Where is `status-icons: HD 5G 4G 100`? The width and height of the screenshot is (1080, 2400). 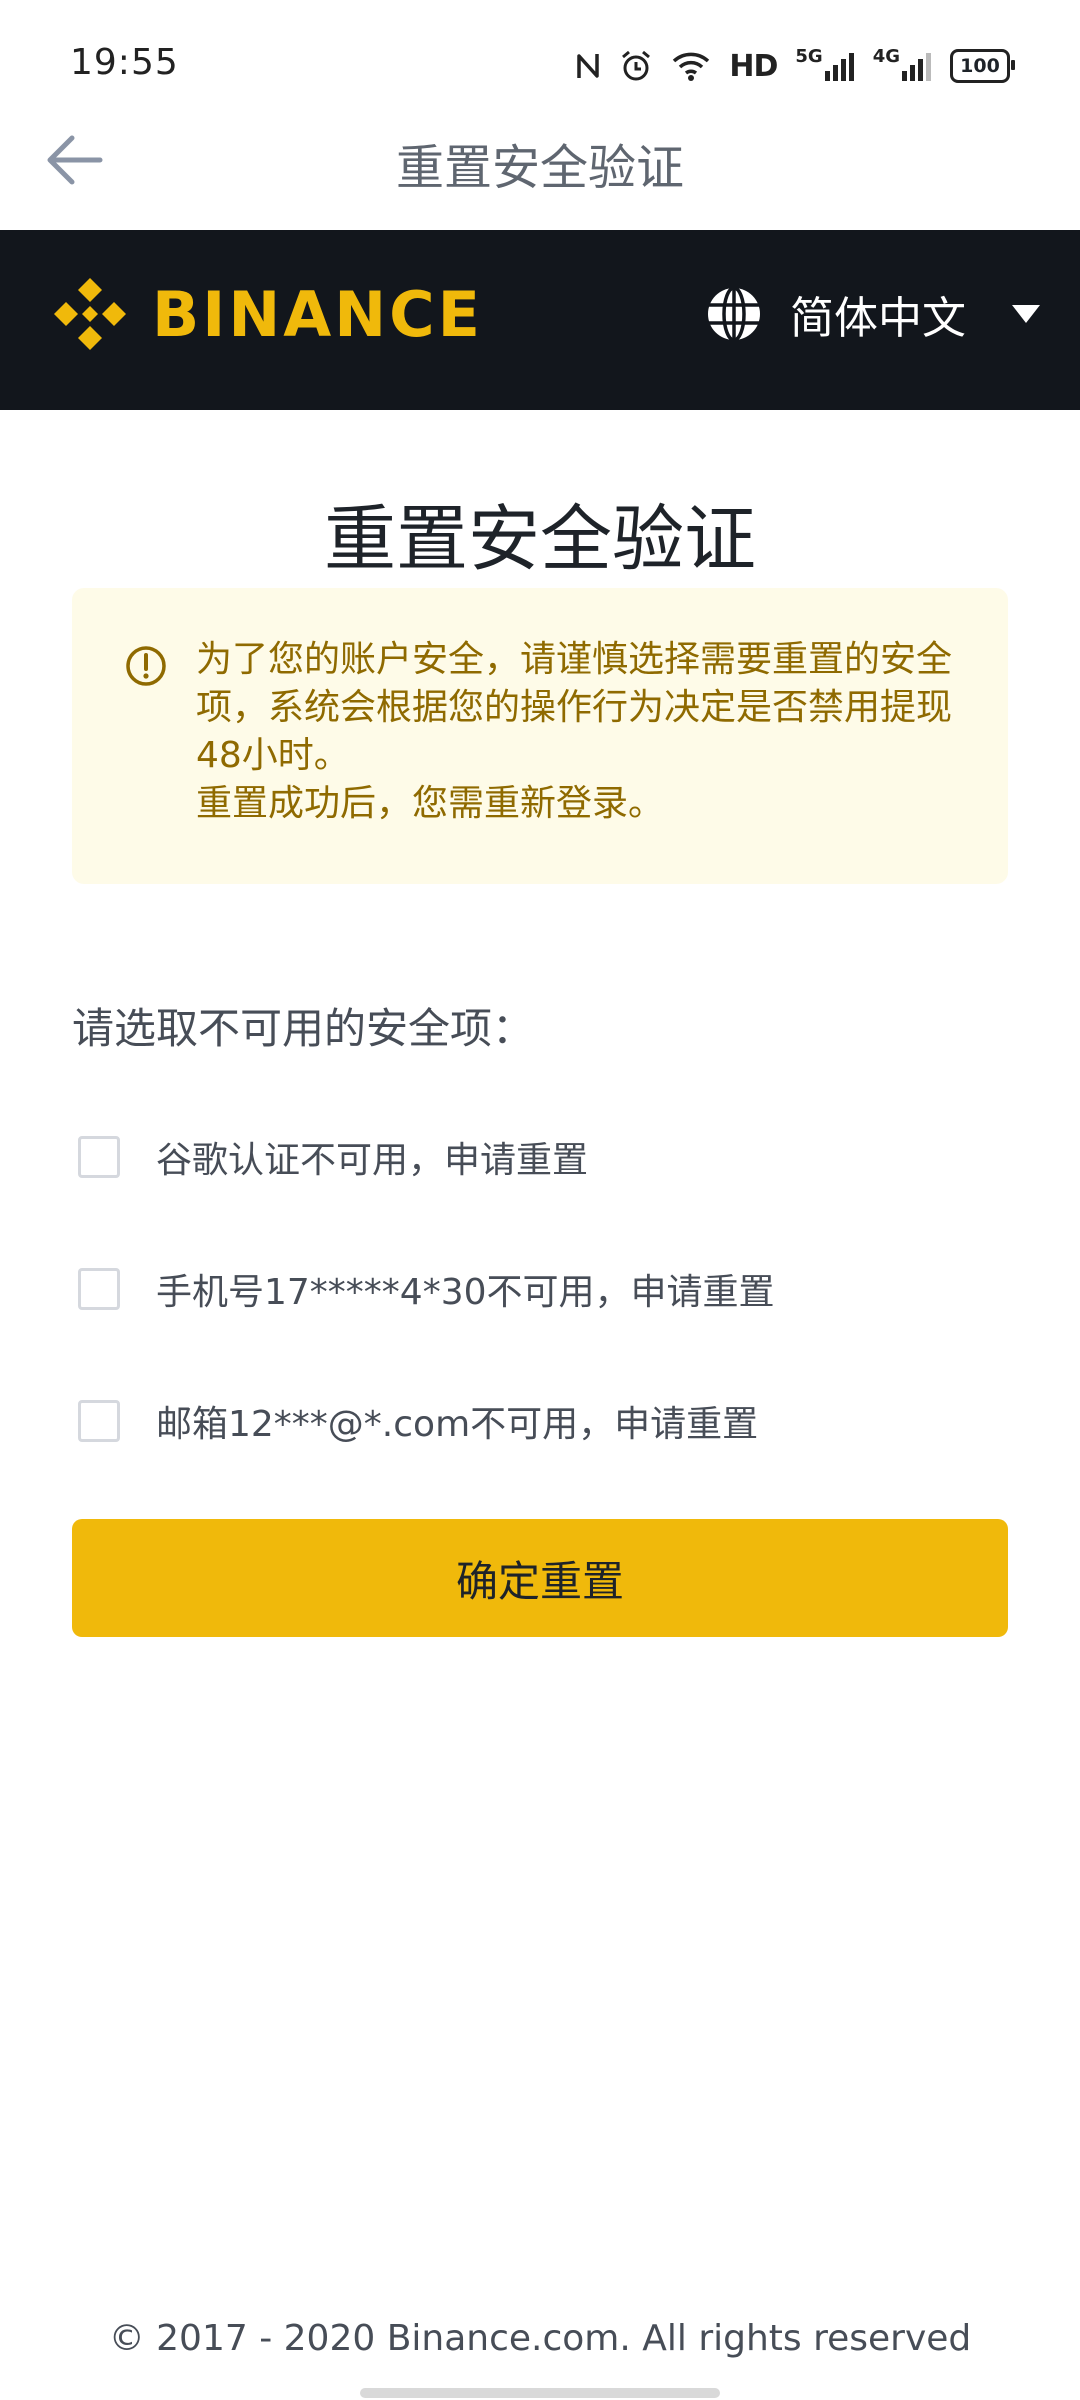
status-icons: HD 5G 4G 100 is located at coordinates (795, 66).